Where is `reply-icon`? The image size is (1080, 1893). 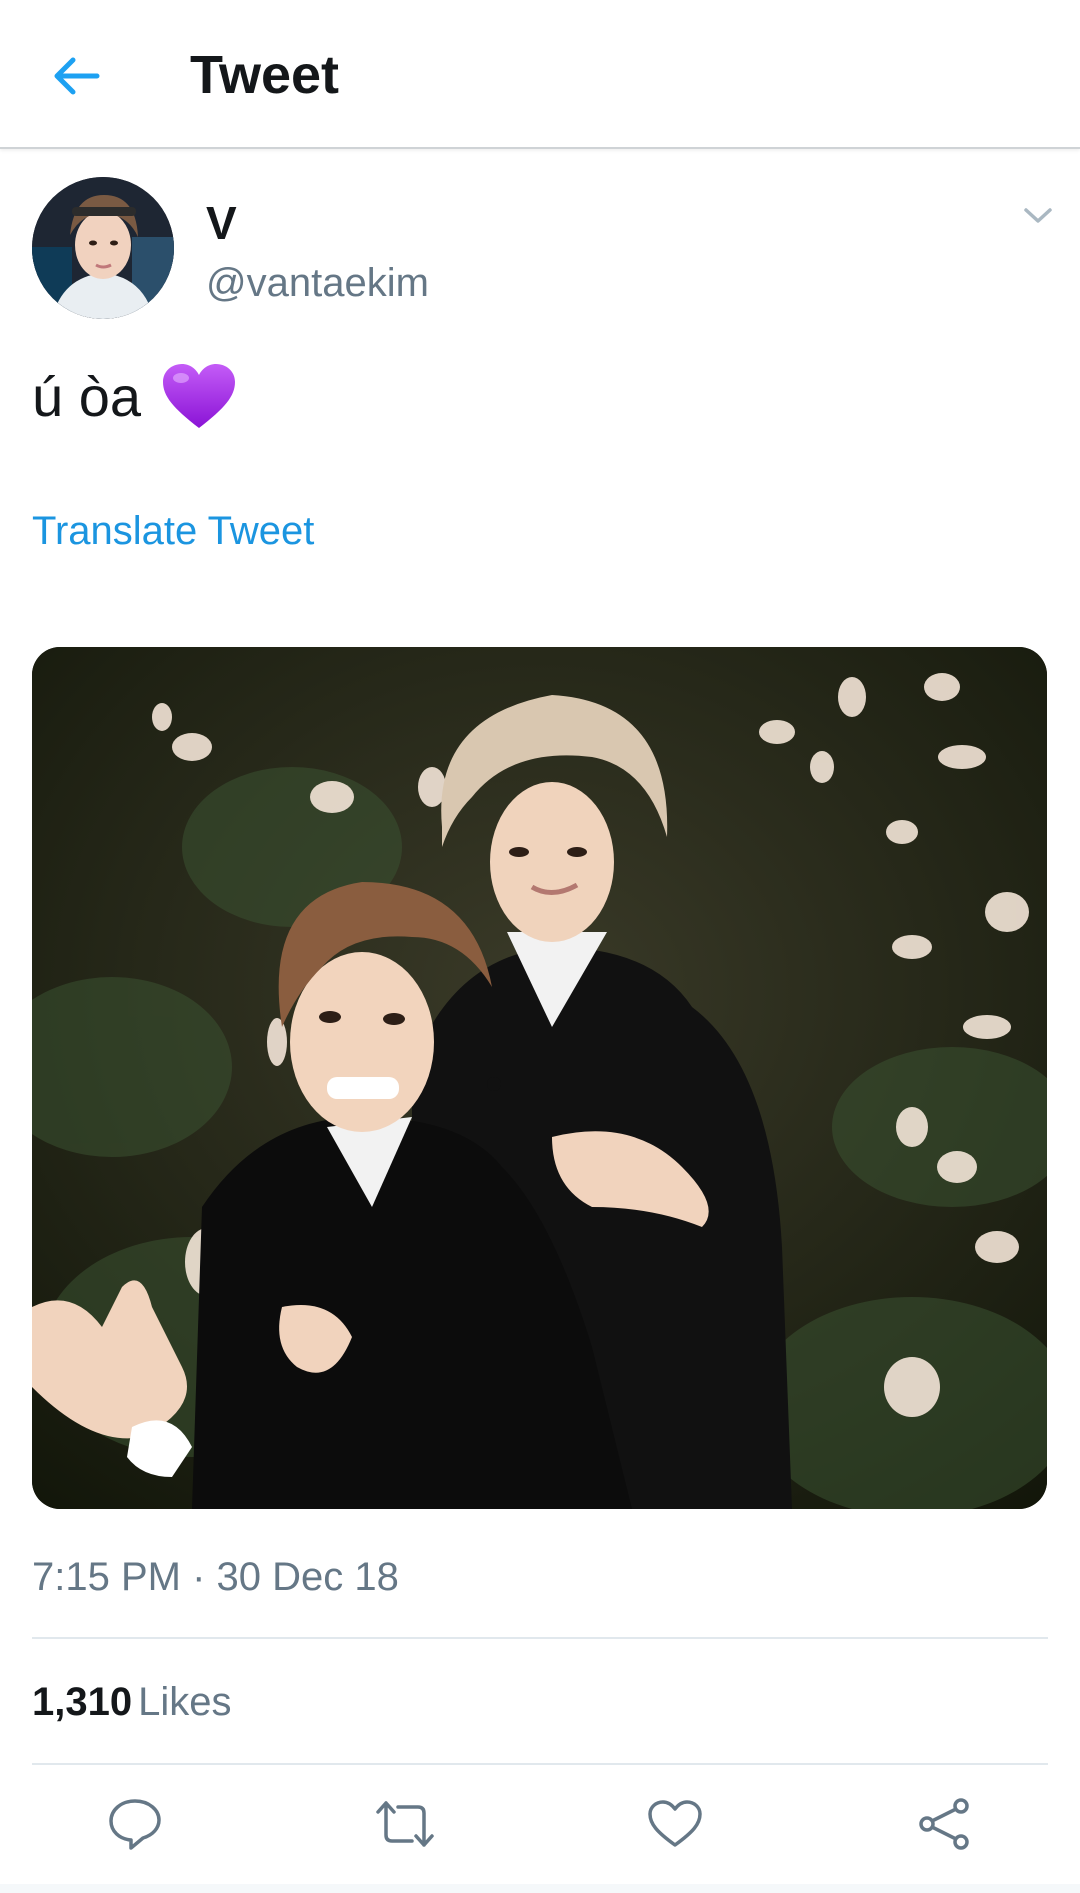 reply-icon is located at coordinates (135, 1824).